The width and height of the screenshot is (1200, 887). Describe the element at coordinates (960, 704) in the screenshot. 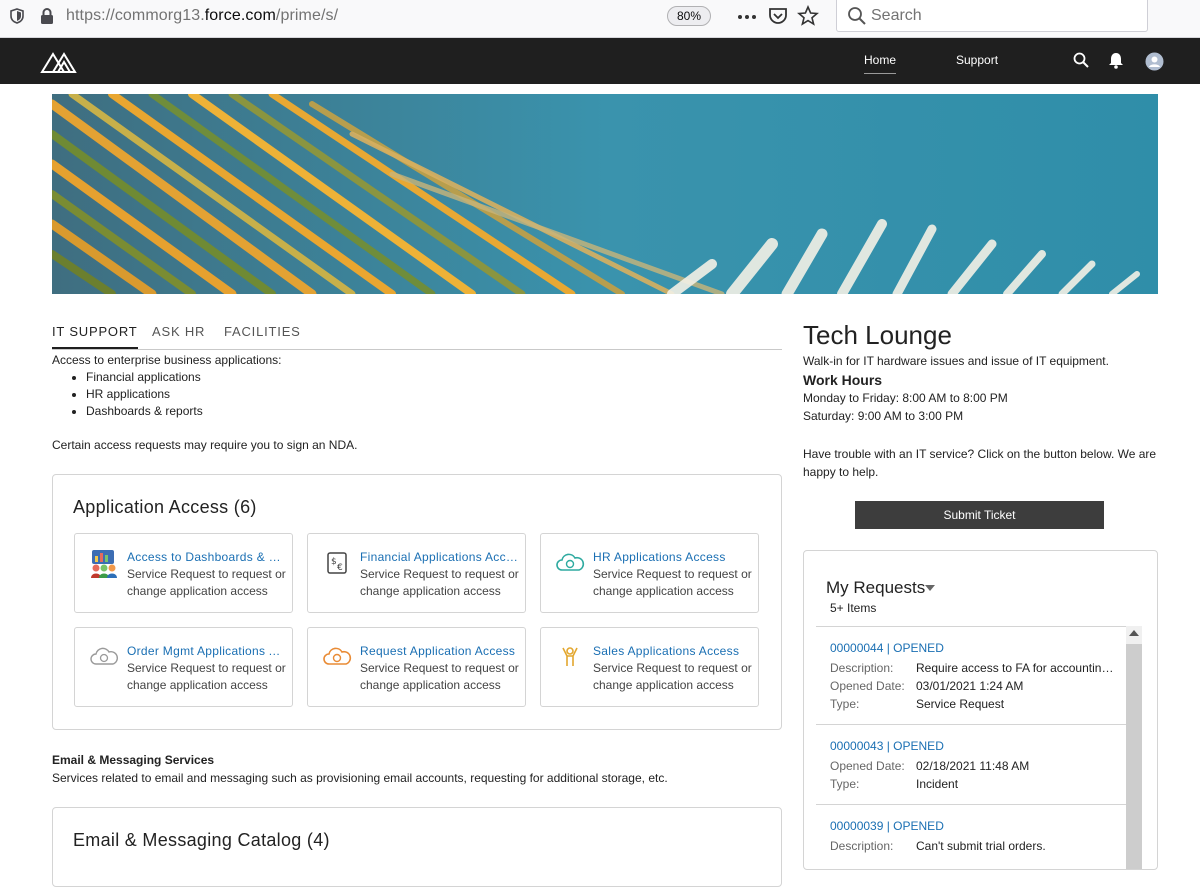

I see `request-type: Service Request` at that location.